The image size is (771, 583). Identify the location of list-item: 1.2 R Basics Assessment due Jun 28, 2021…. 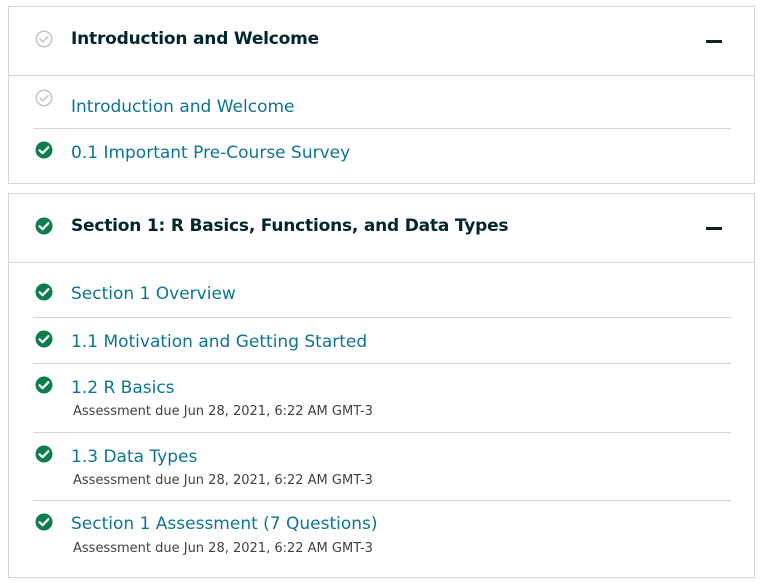
(382, 398).